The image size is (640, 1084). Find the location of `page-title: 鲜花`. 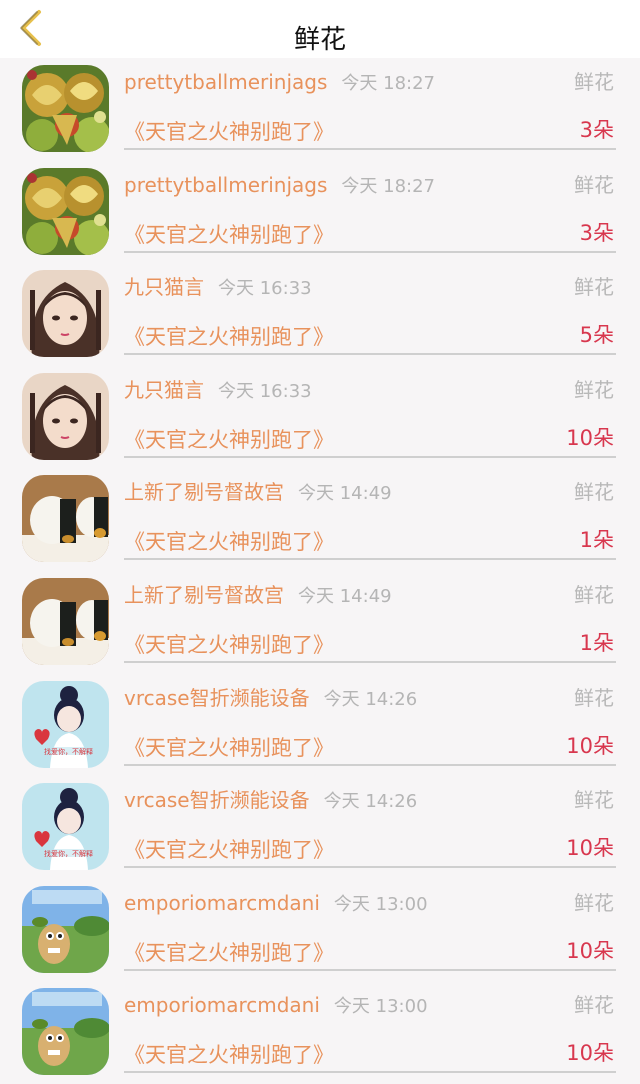

page-title: 鲜花 is located at coordinates (319, 40).